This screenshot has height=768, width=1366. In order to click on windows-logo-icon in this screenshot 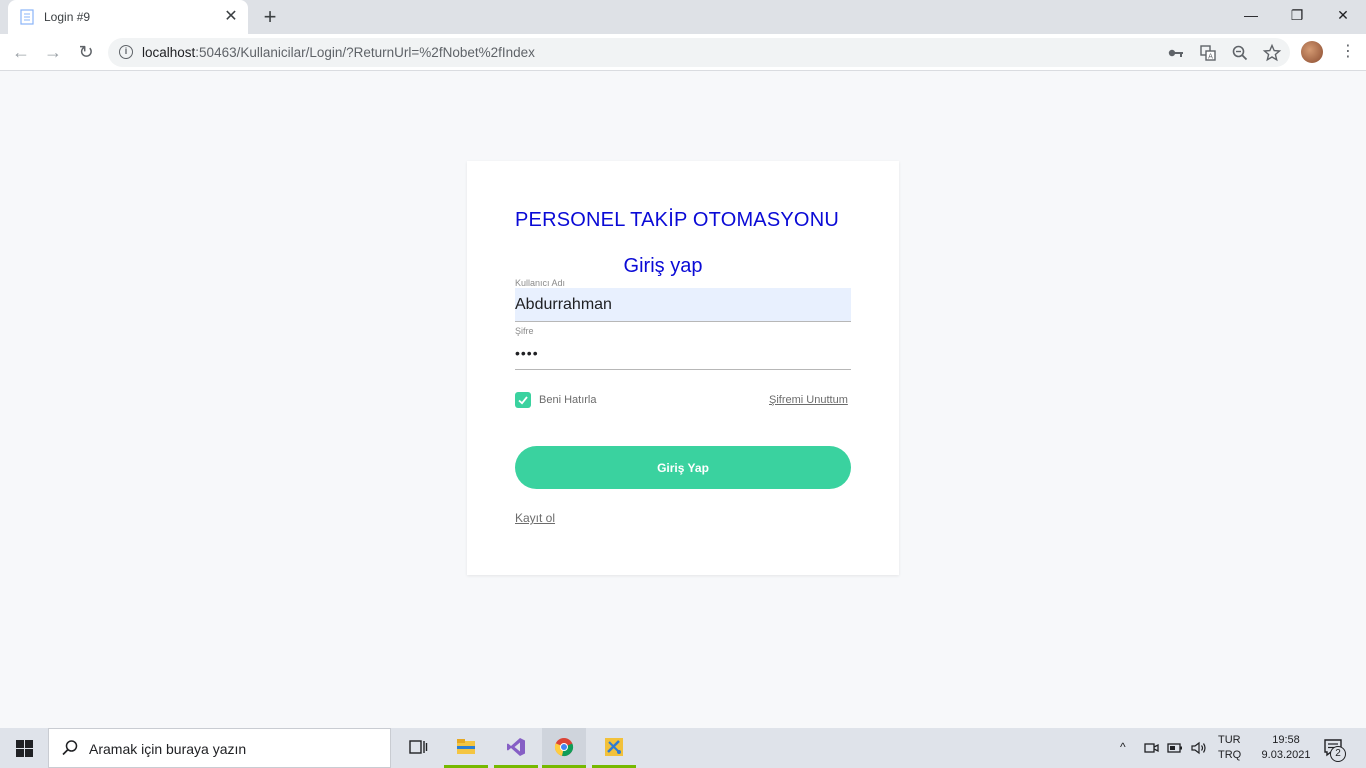, I will do `click(24, 748)`.